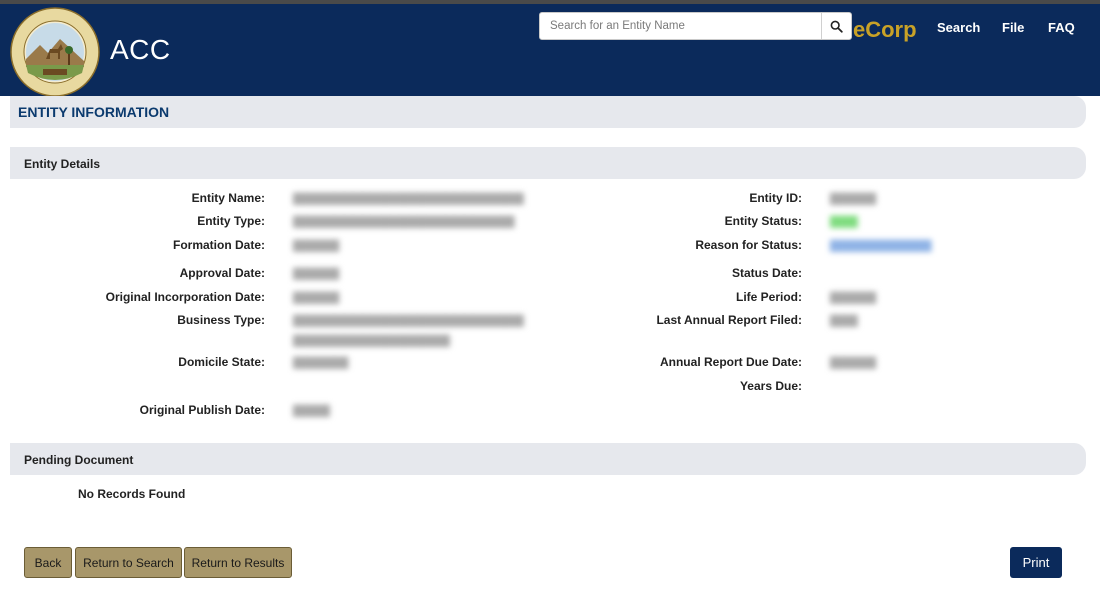 The height and width of the screenshot is (612, 1100). I want to click on pending-document-title: Pending Document, so click(79, 460).